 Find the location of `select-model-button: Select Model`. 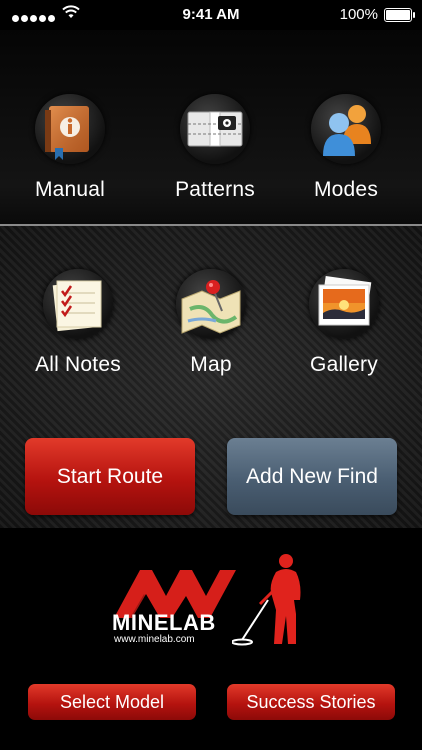

select-model-button: Select Model is located at coordinates (112, 702).